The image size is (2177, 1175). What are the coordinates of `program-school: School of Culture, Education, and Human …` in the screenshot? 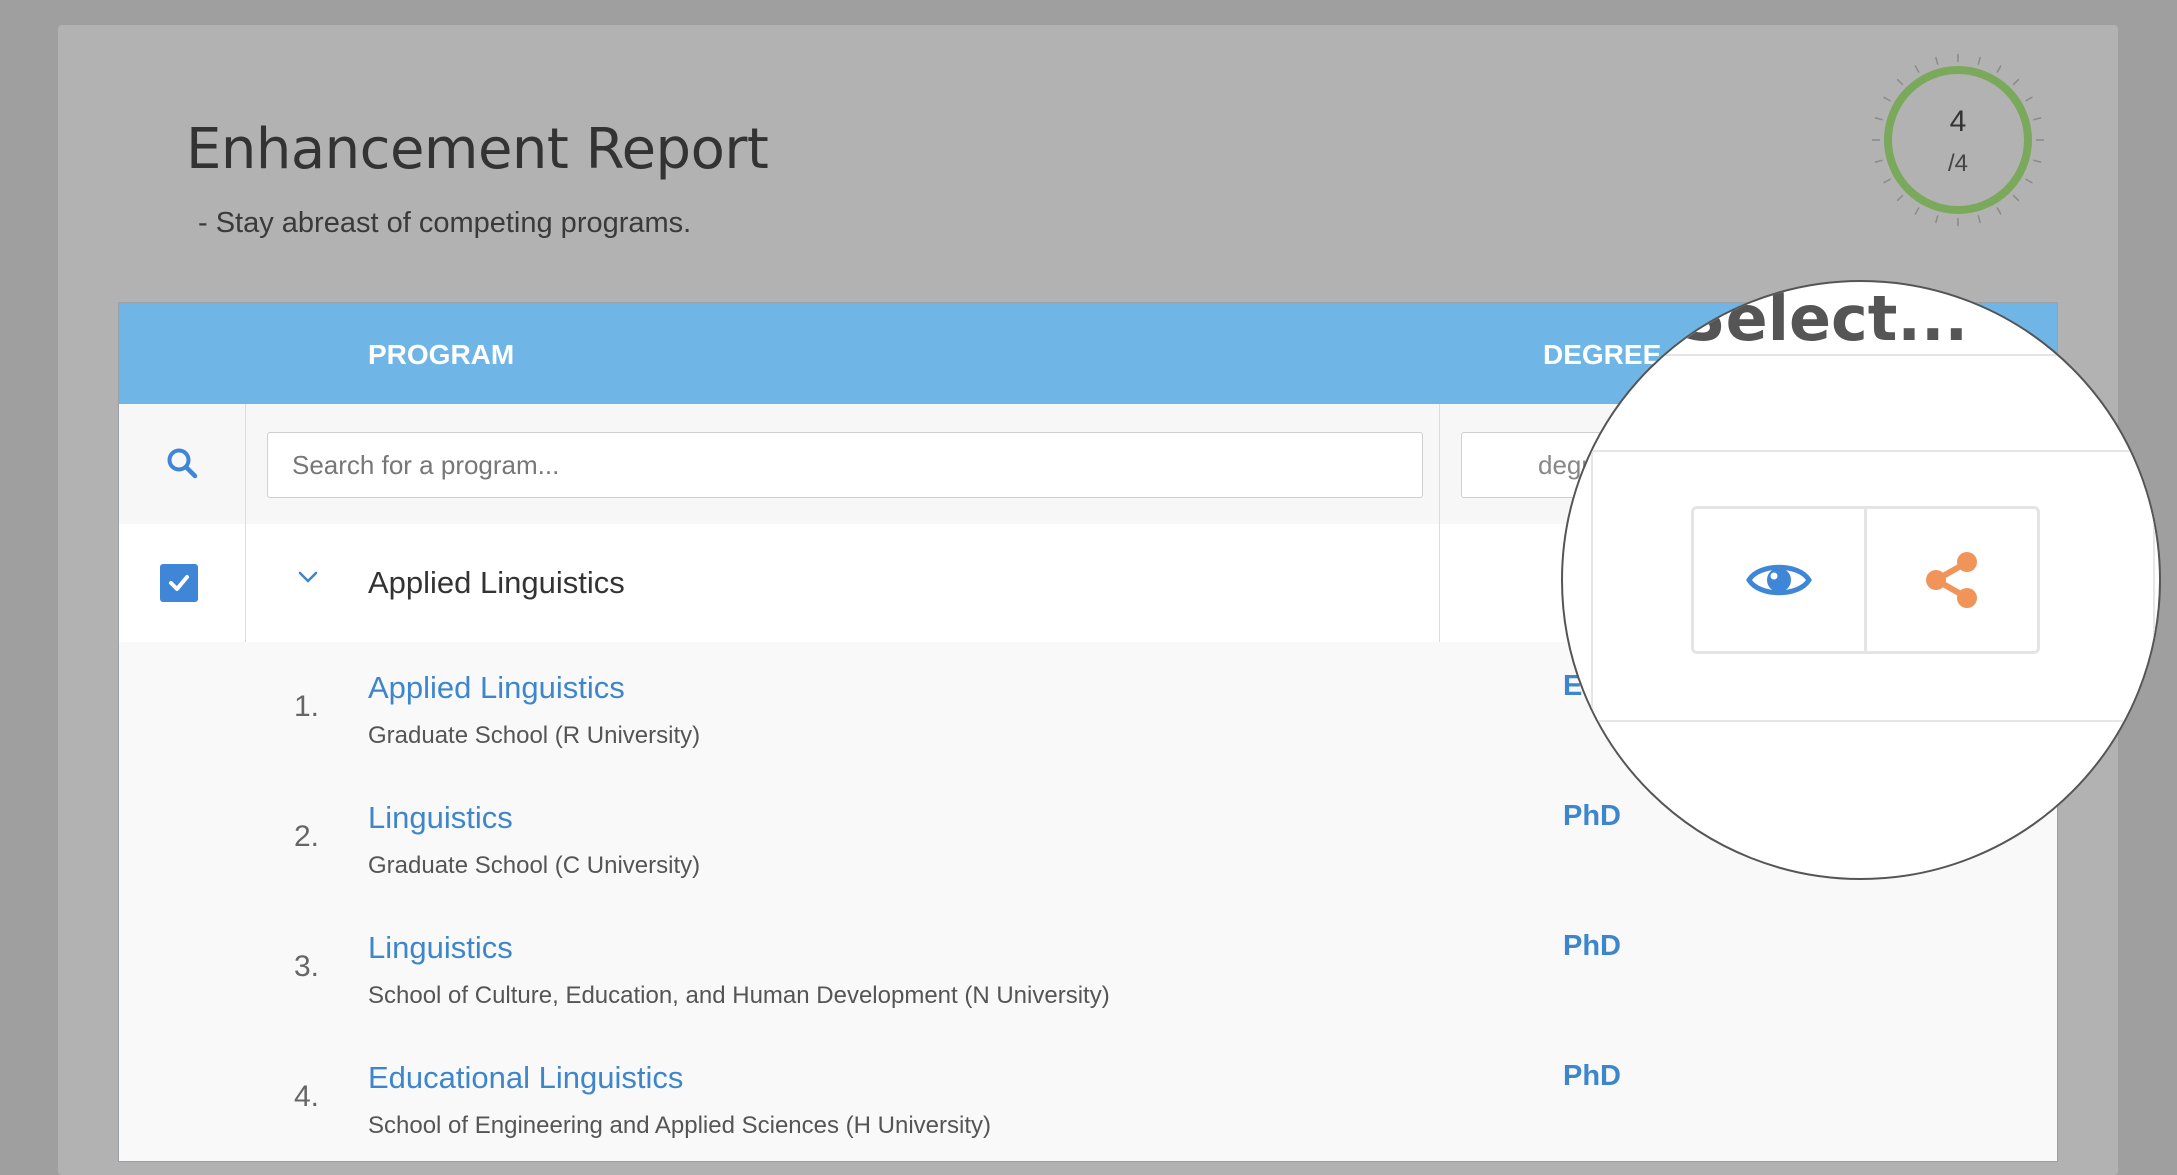 It's located at (739, 995).